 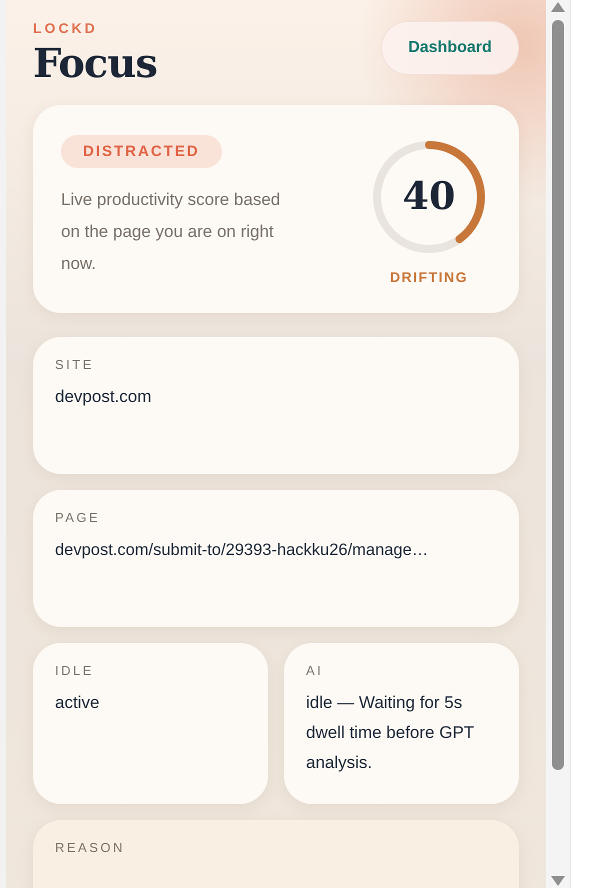 What do you see at coordinates (429, 277) in the screenshot?
I see `score-label: DRIFTING` at bounding box center [429, 277].